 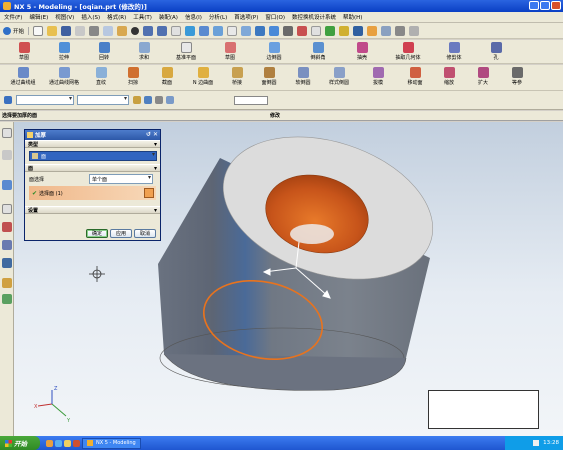 What do you see at coordinates (104, 50) in the screenshot?
I see `revolve-button: 回转` at bounding box center [104, 50].